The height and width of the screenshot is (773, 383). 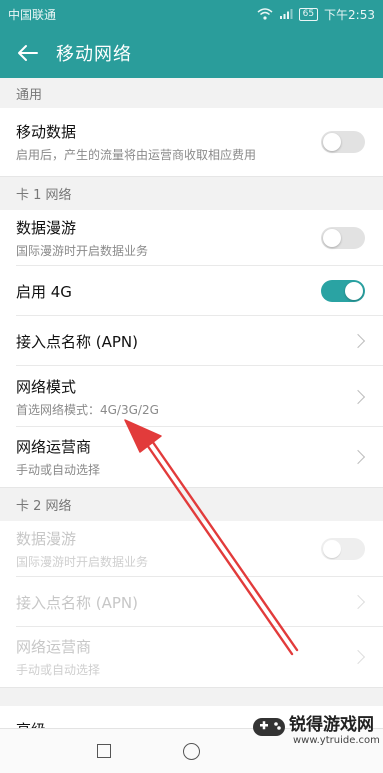 I want to click on mobile-data-toggle, so click(x=343, y=142).